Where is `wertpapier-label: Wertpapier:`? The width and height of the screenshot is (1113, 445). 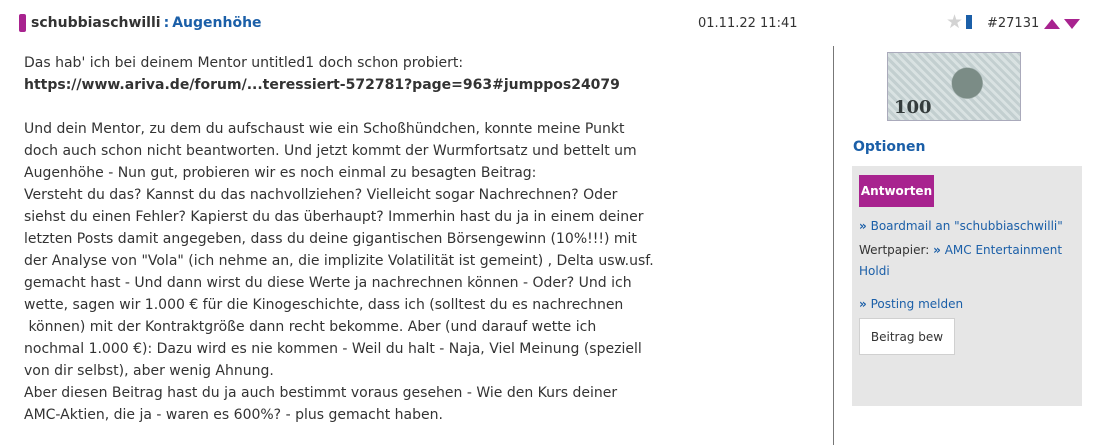
wertpapier-label: Wertpapier: is located at coordinates (894, 250).